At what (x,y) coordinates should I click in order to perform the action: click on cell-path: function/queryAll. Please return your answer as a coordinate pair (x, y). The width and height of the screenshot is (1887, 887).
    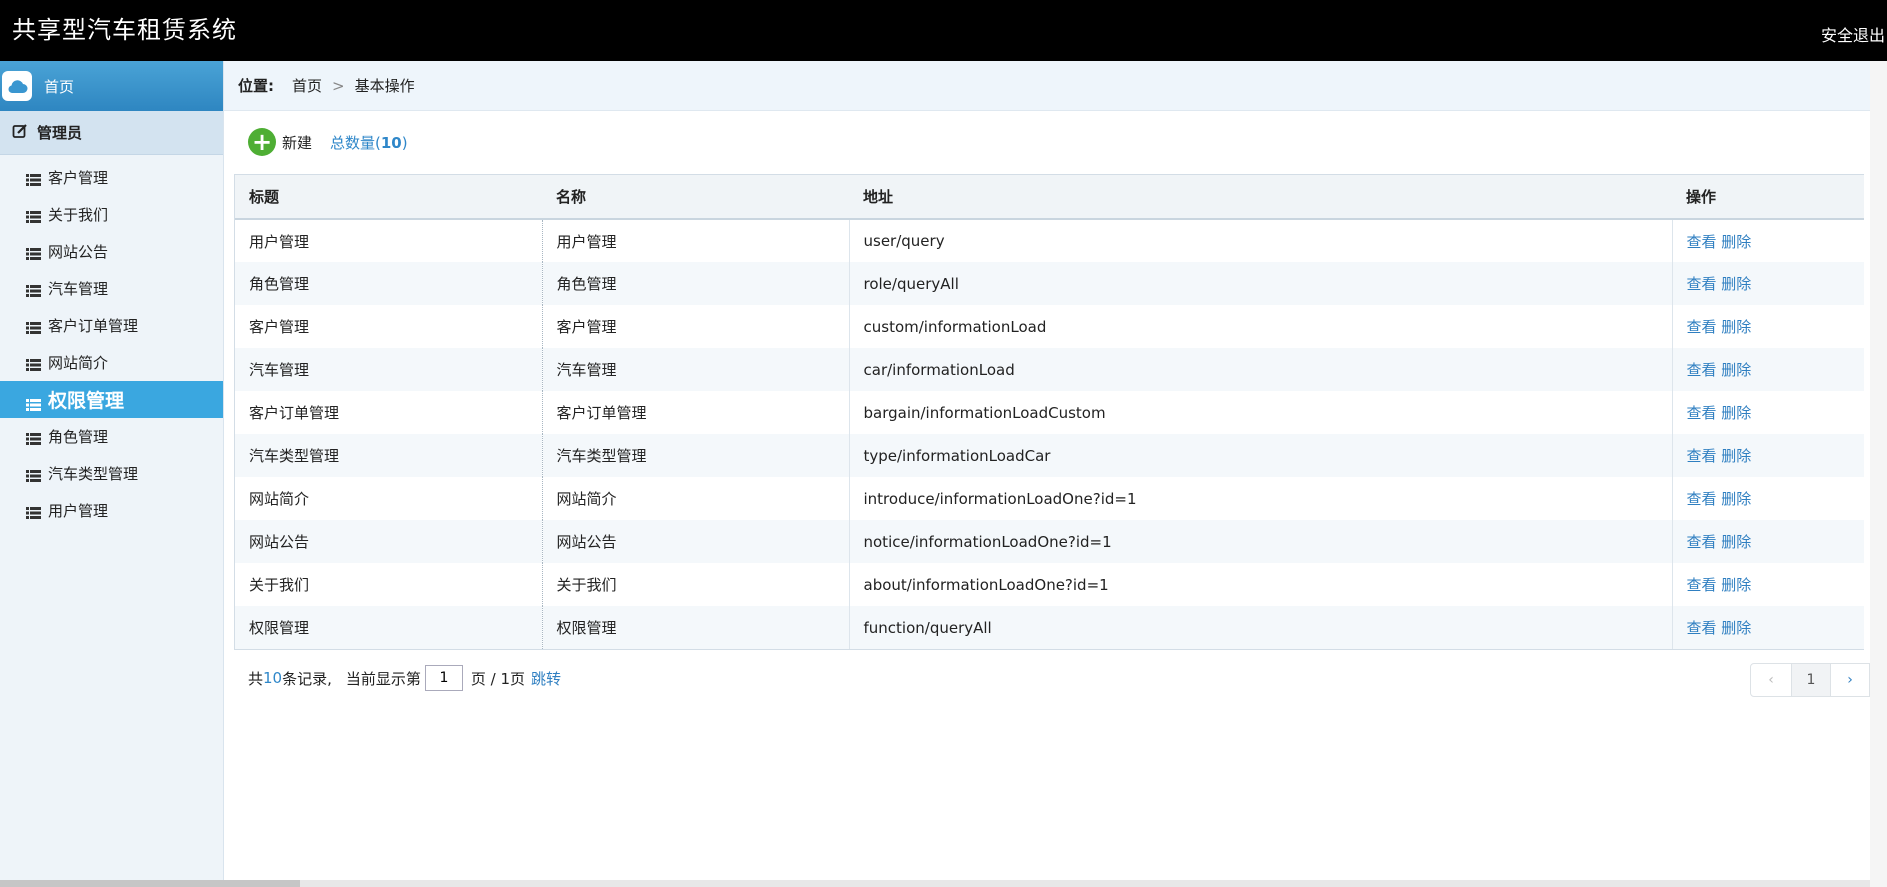
    Looking at the image, I should click on (1261, 627).